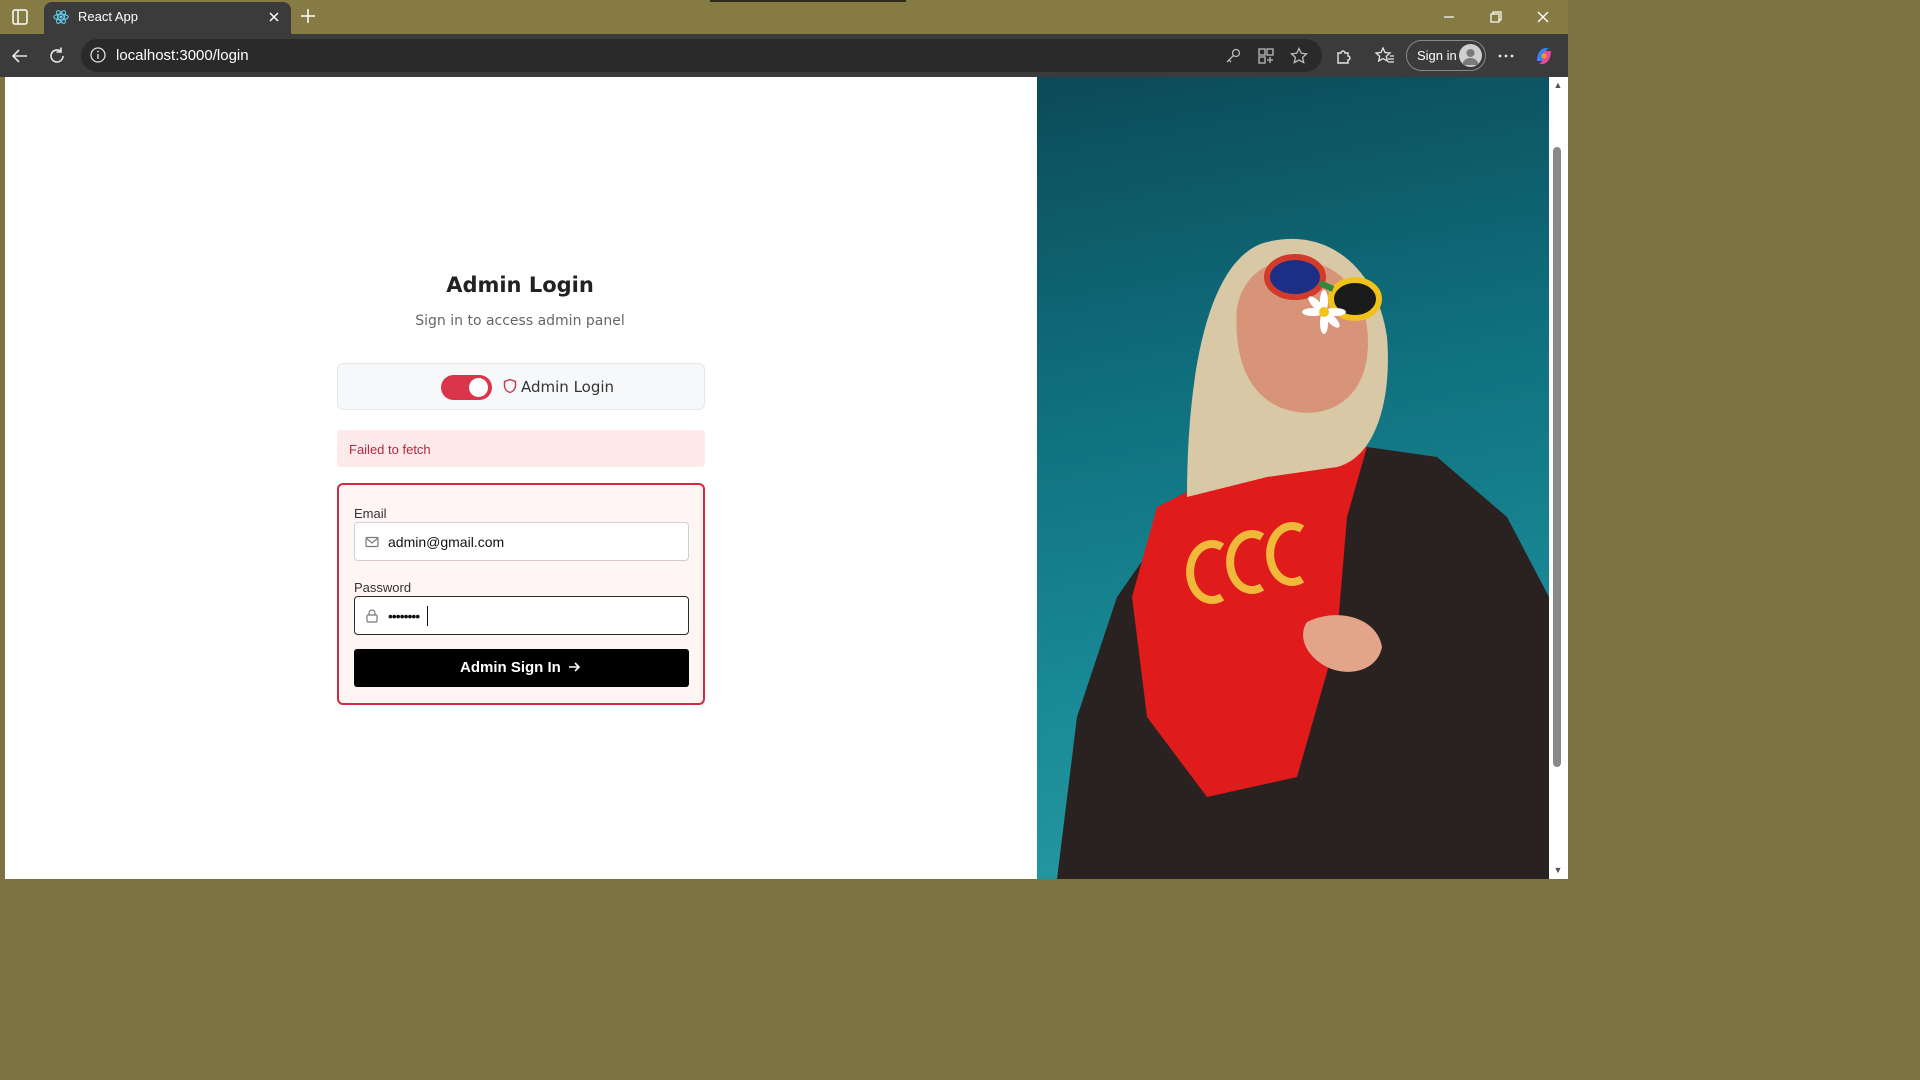 The image size is (1920, 1080). What do you see at coordinates (568, 387) in the screenshot?
I see `admin-toggle-label: Admin Login` at bounding box center [568, 387].